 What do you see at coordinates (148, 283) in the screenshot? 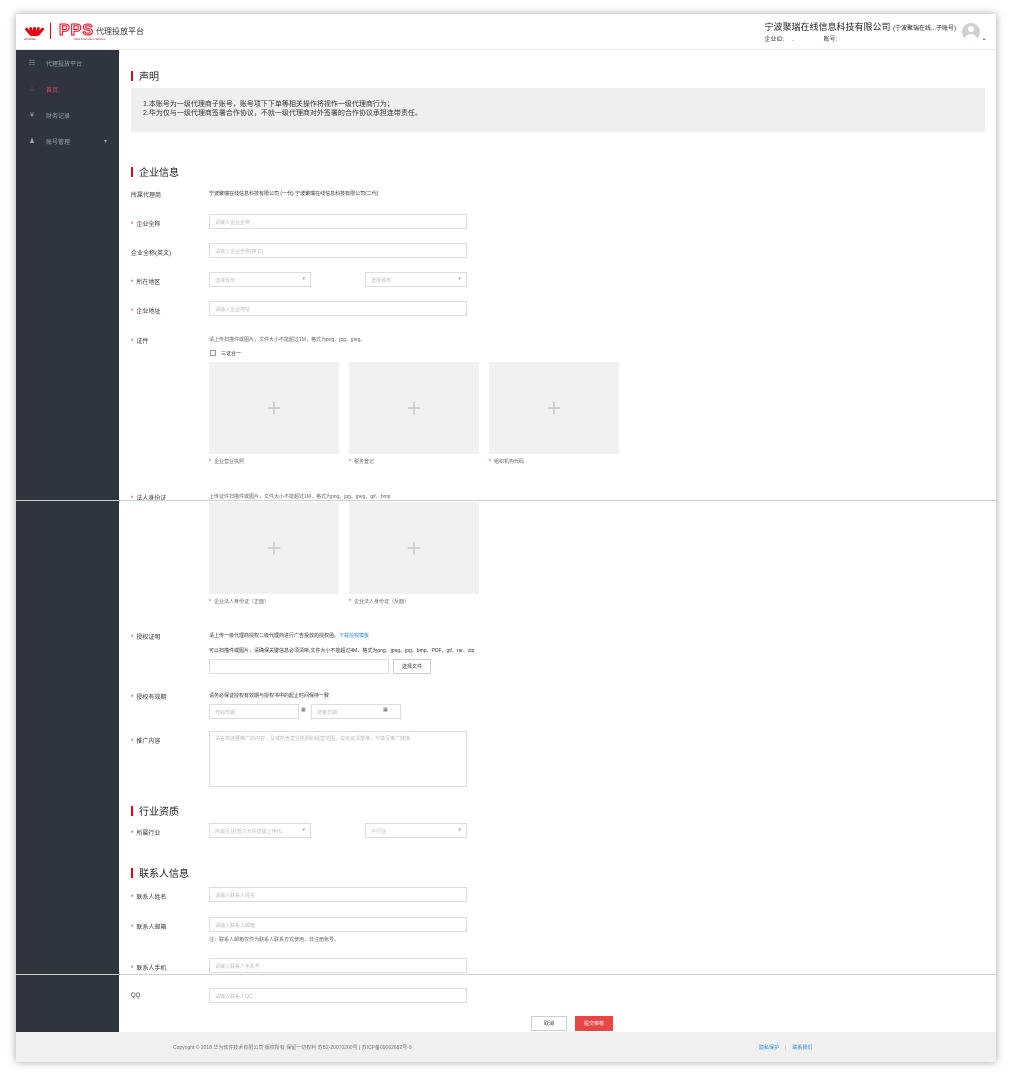
I see `region-label-text: 所在地区` at bounding box center [148, 283].